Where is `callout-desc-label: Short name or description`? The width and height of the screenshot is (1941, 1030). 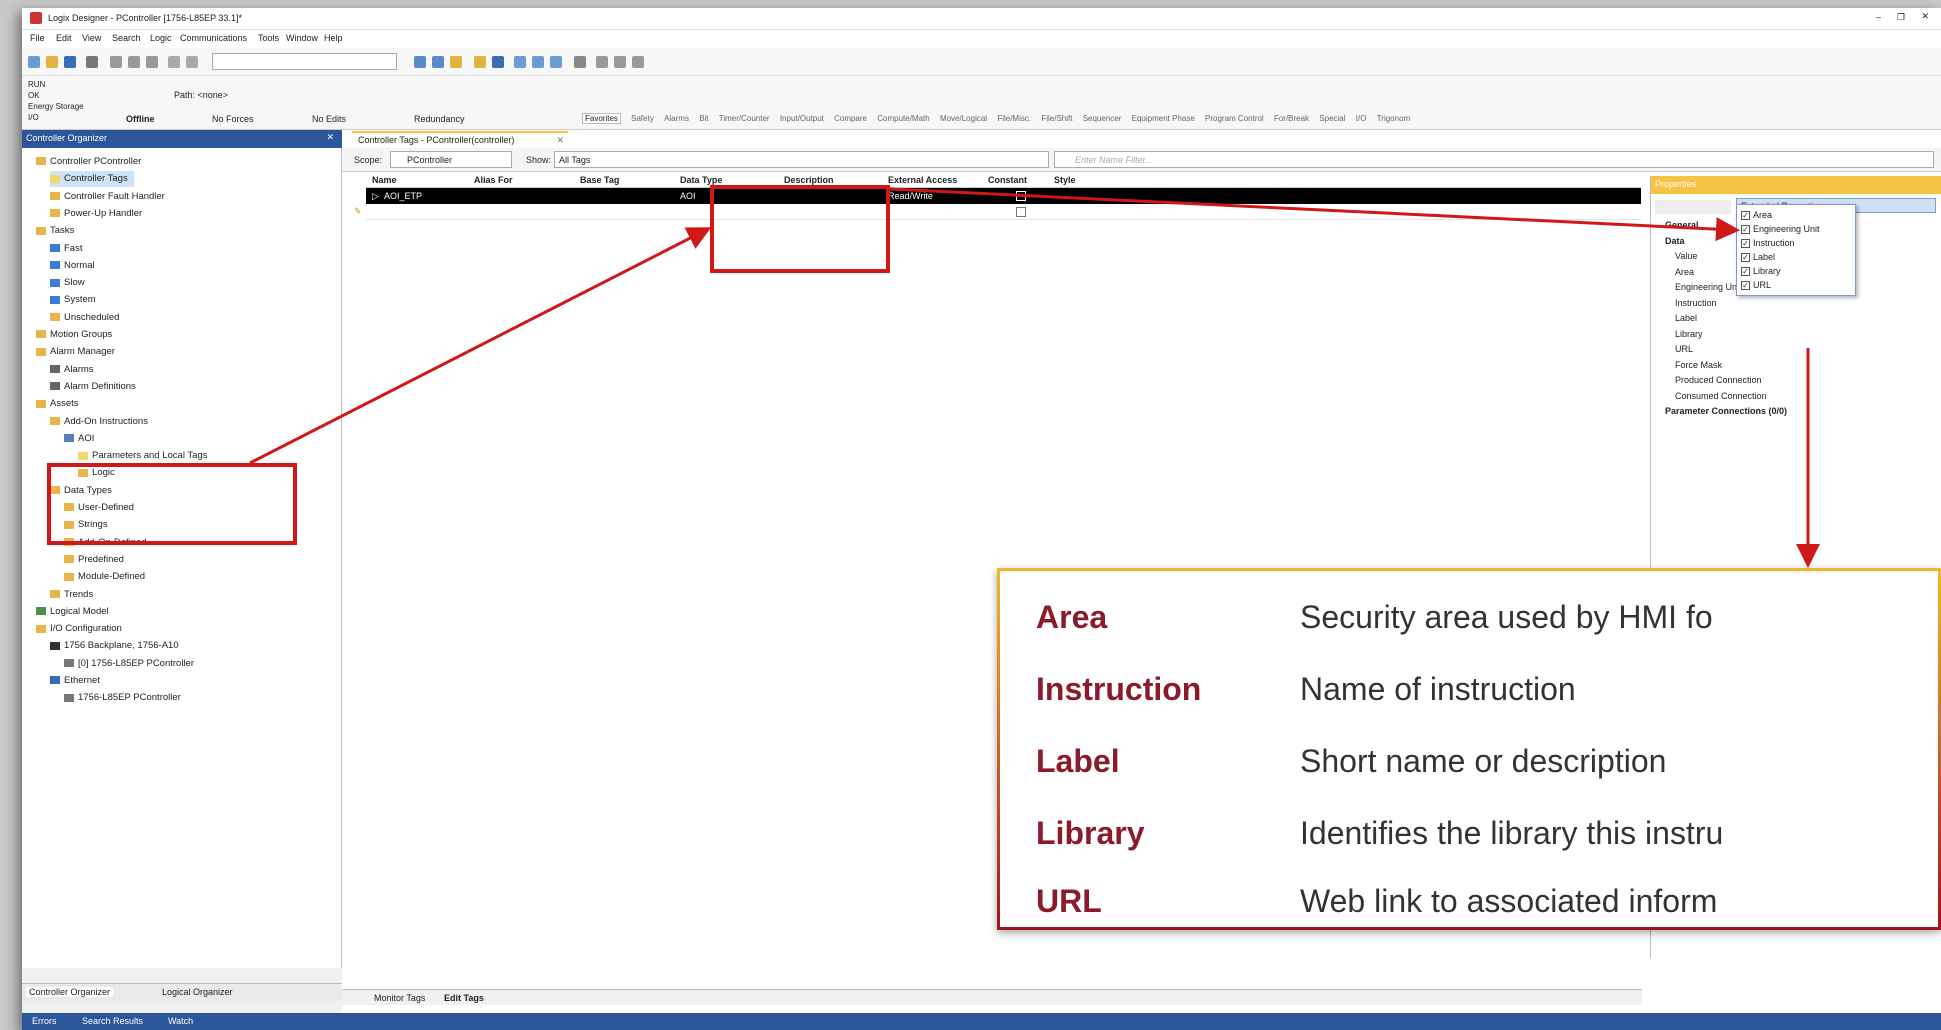 callout-desc-label: Short name or description is located at coordinates (1483, 761).